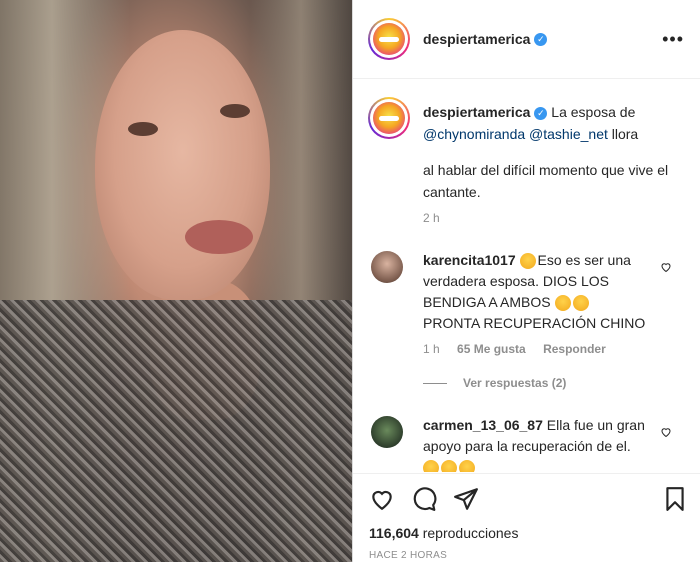  I want to click on more-options-icon: •••, so click(673, 39).